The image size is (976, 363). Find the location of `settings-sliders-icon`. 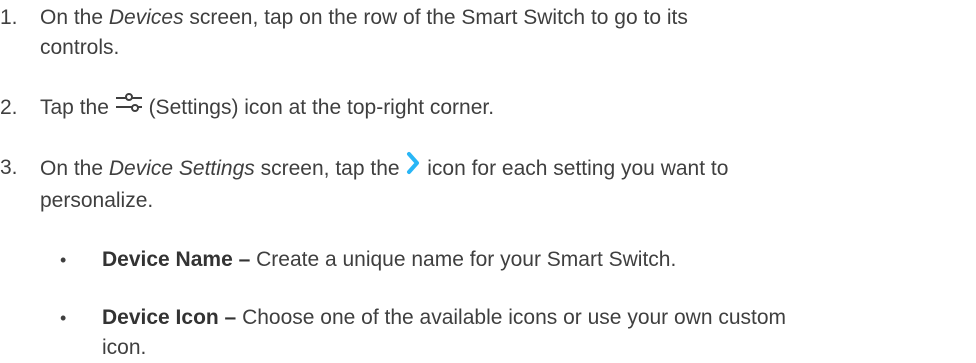

settings-sliders-icon is located at coordinates (129, 106).